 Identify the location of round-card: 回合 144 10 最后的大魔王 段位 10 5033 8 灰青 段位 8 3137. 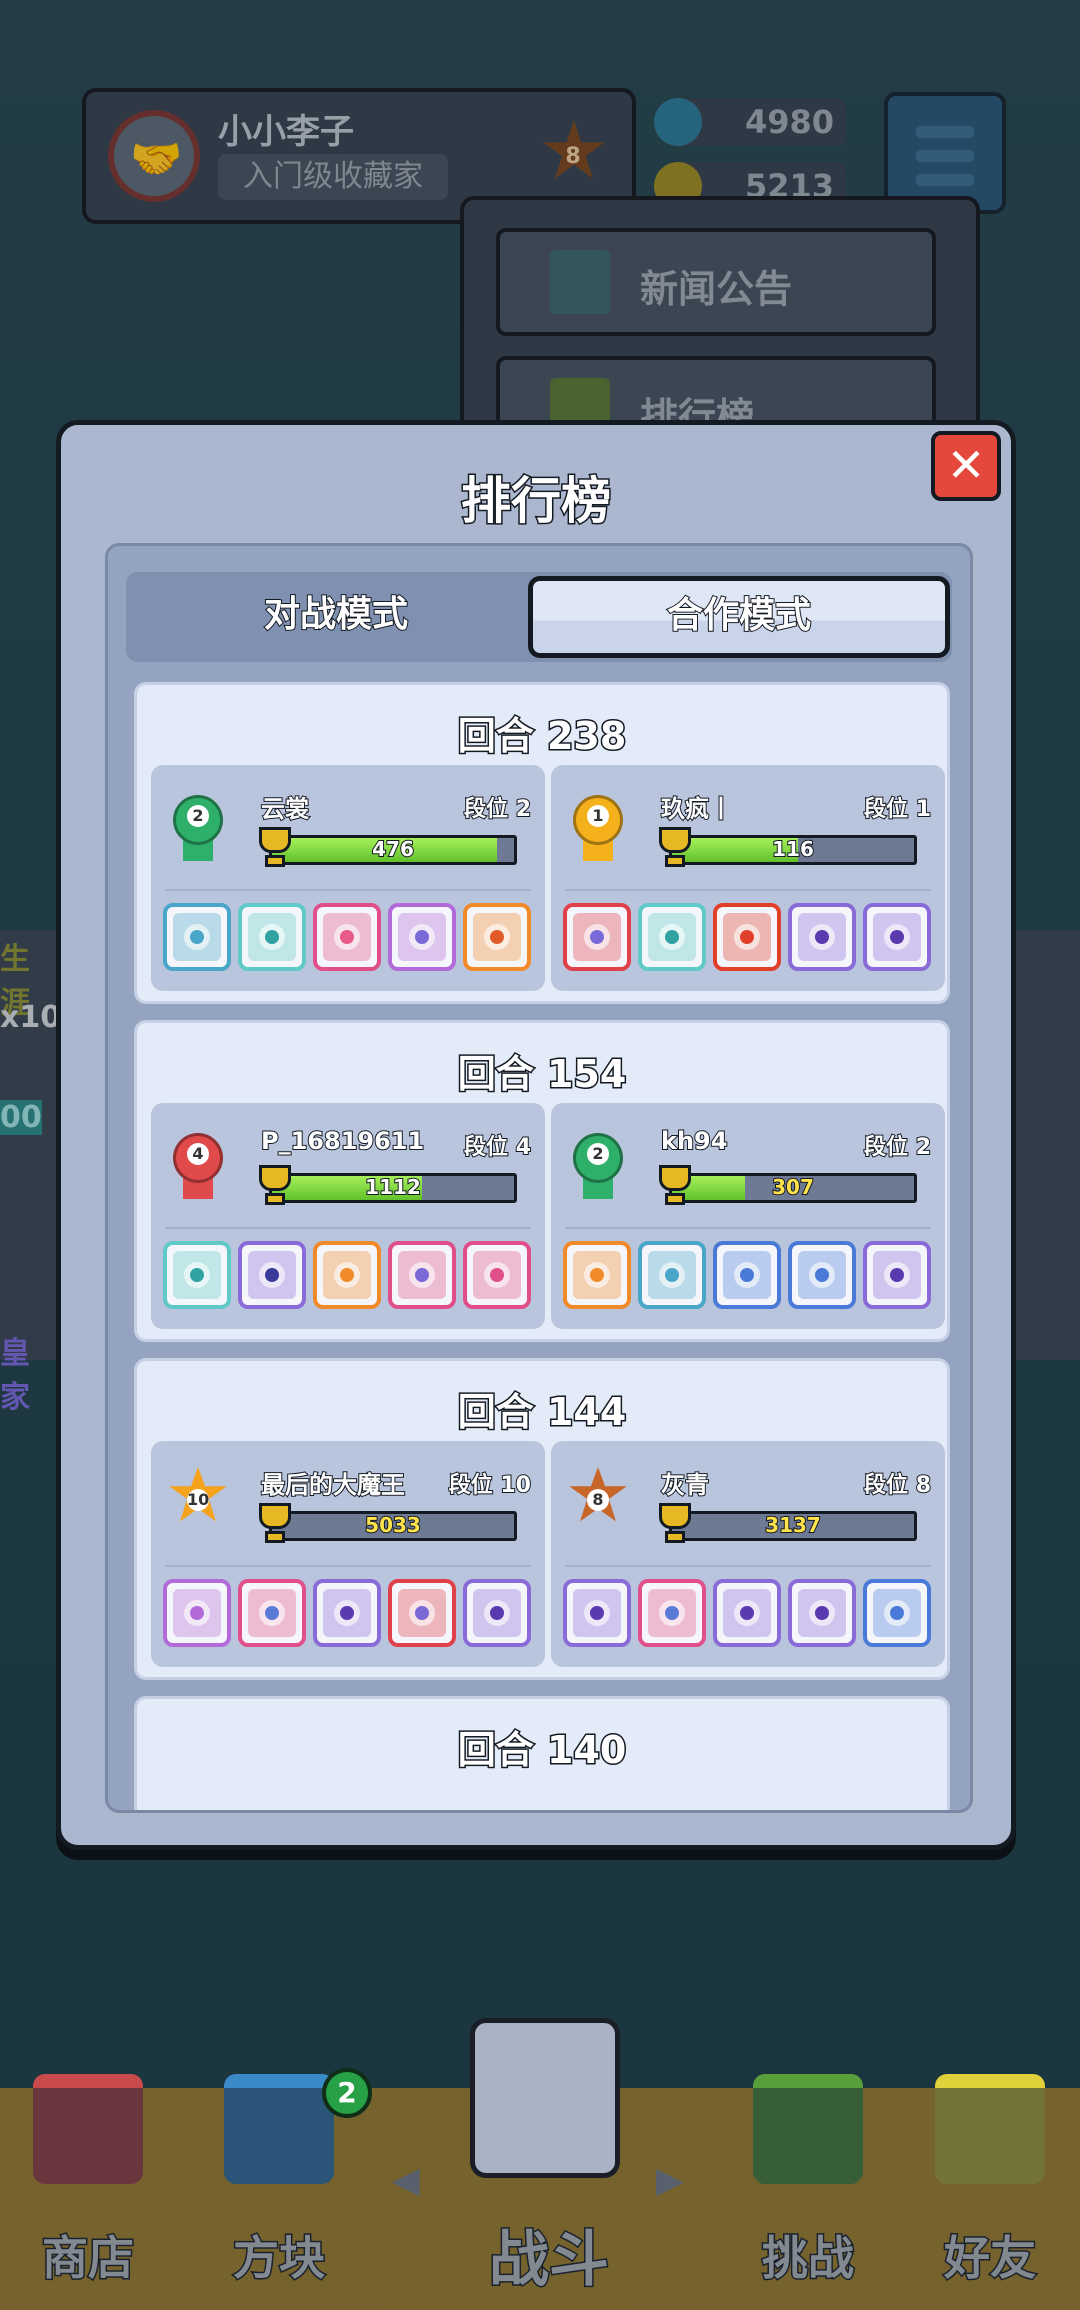
(542, 1519).